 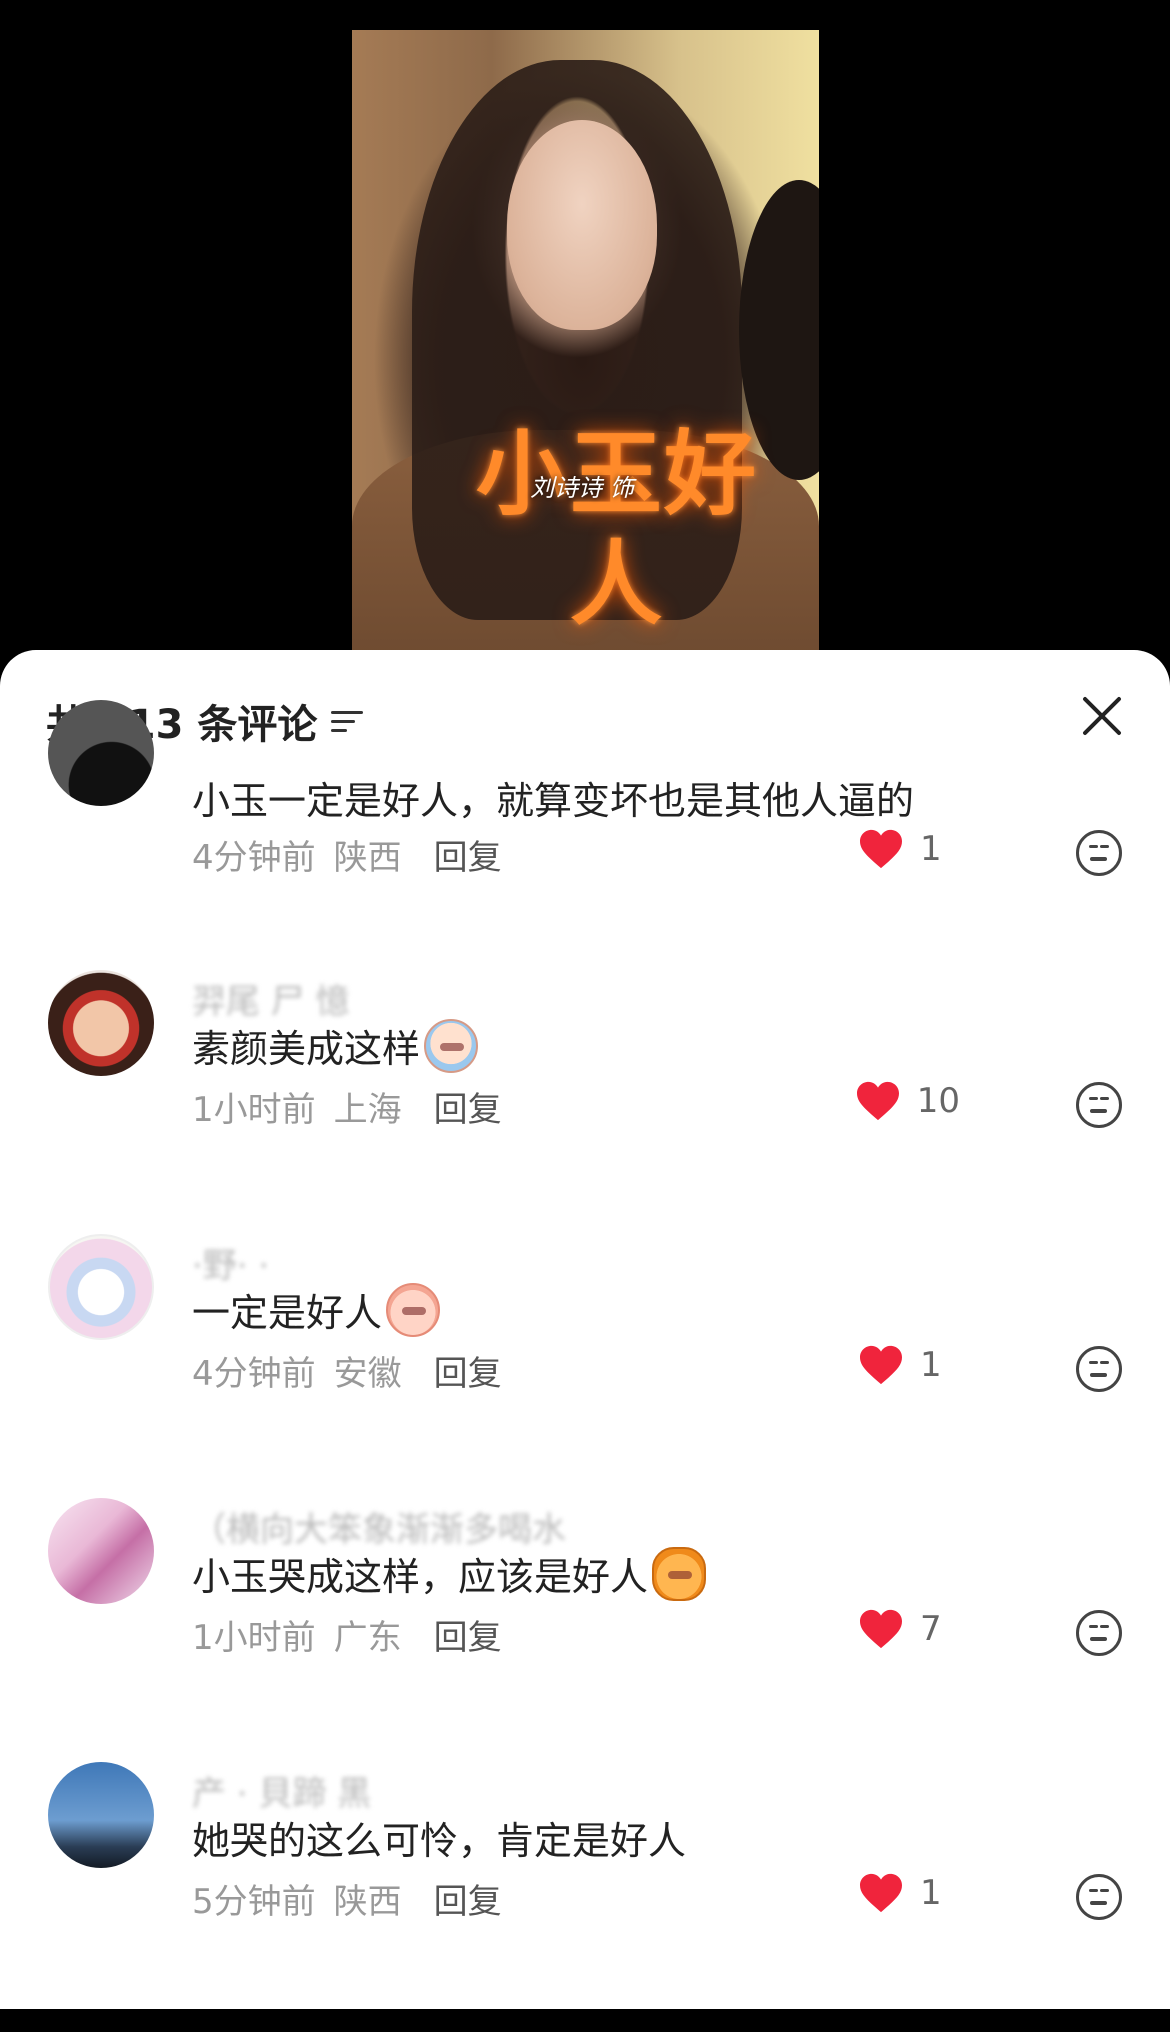 I want to click on comment-text-content: 素颜美成这样, so click(x=306, y=1049).